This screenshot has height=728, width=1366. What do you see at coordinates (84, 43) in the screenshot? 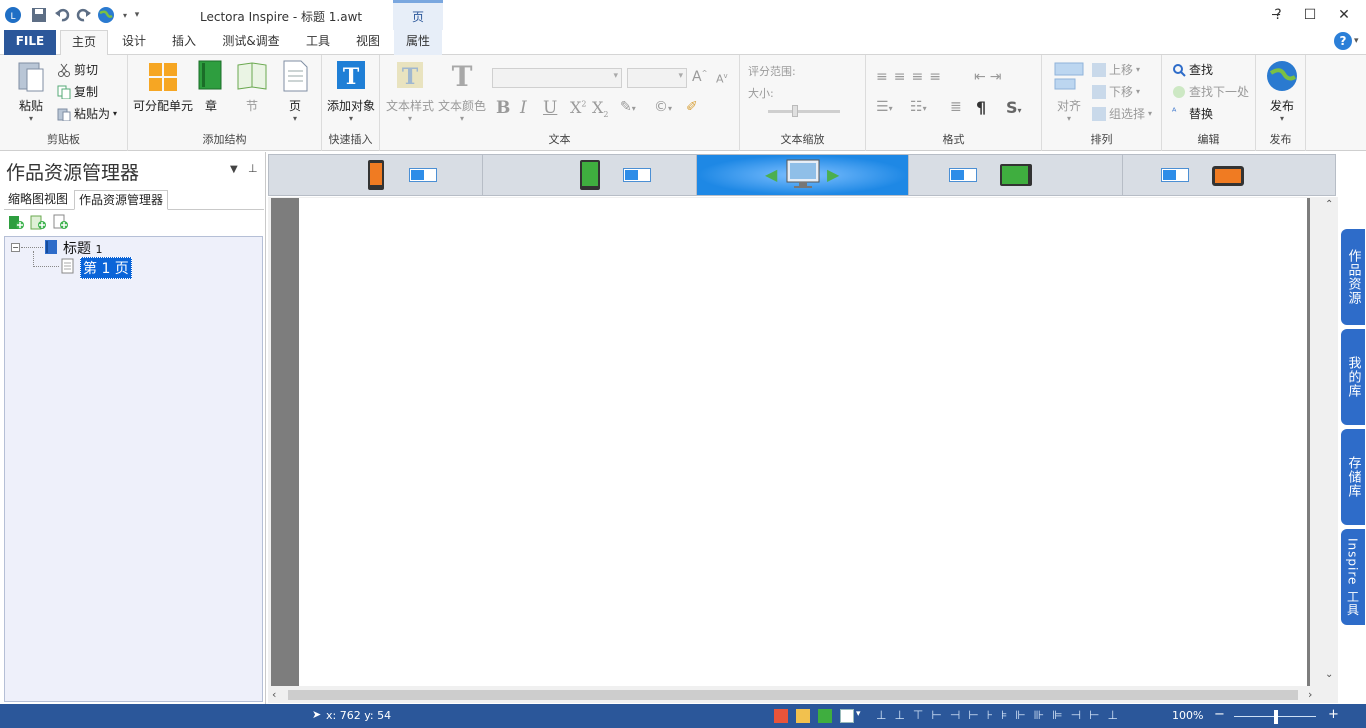
I see `tab-home: 主页` at bounding box center [84, 43].